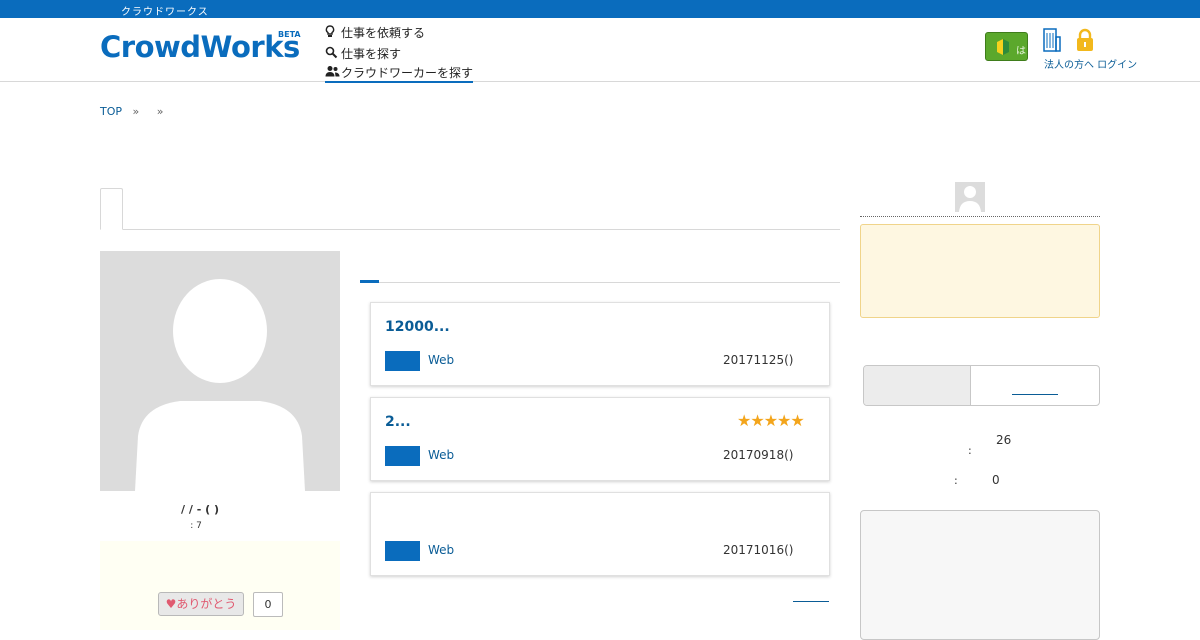 This screenshot has width=1200, height=640. Describe the element at coordinates (600, 282) in the screenshot. I see `section-divider` at that location.